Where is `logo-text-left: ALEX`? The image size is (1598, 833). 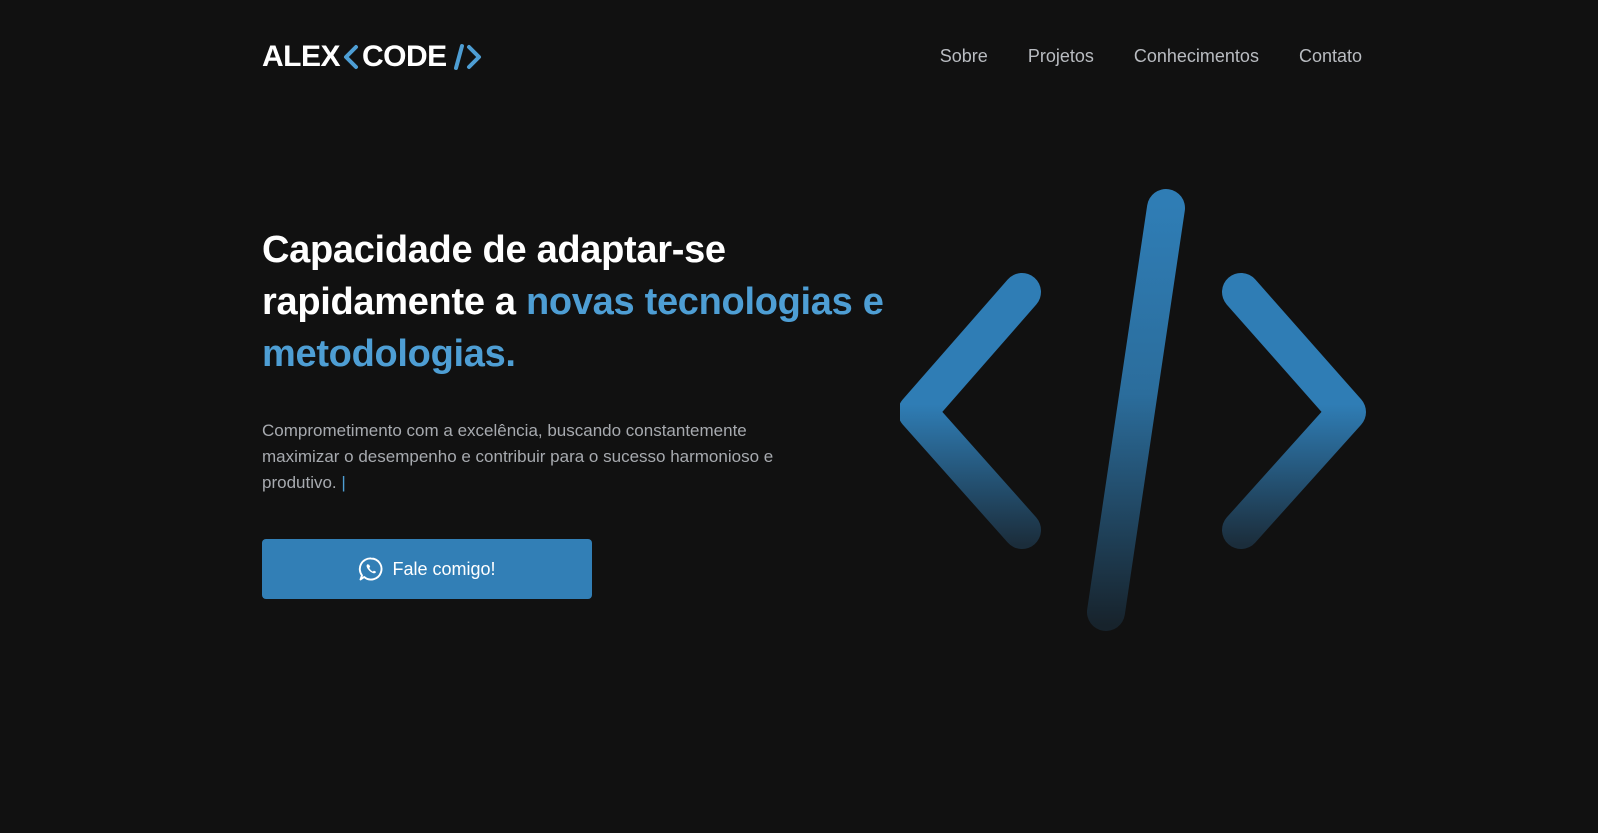 logo-text-left: ALEX is located at coordinates (301, 56).